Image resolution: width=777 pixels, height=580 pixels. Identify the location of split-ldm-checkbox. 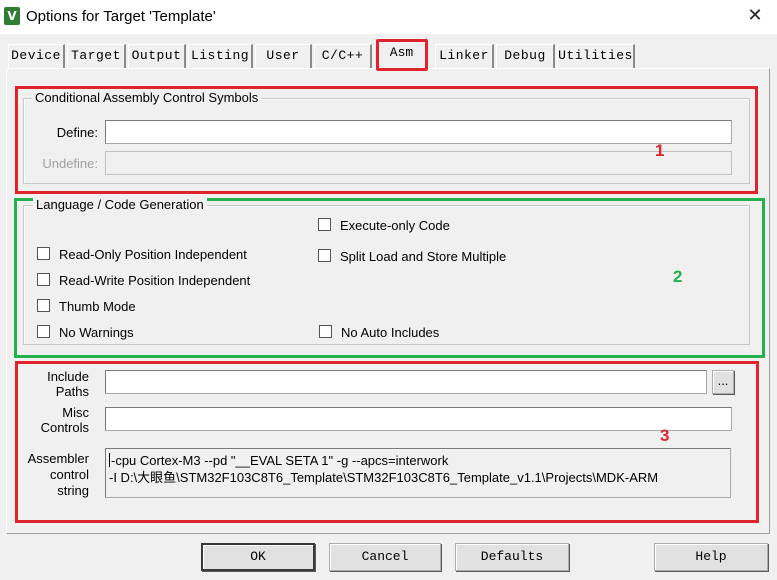
(324, 255).